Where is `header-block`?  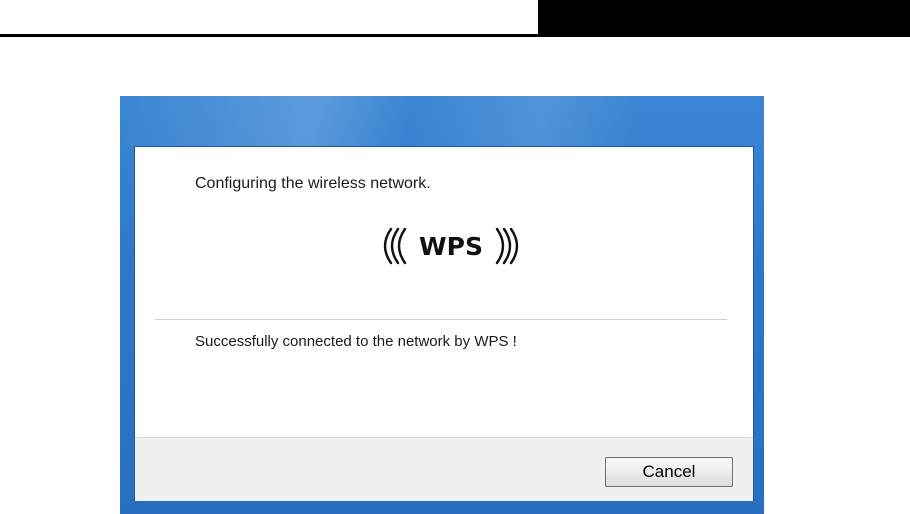 header-block is located at coordinates (724, 18).